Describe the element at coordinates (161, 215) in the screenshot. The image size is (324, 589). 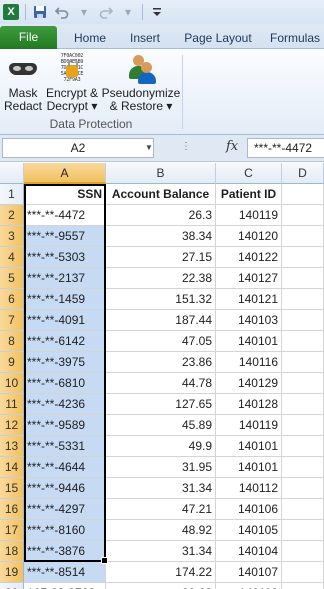
I see `table-cell: 26.3` at that location.